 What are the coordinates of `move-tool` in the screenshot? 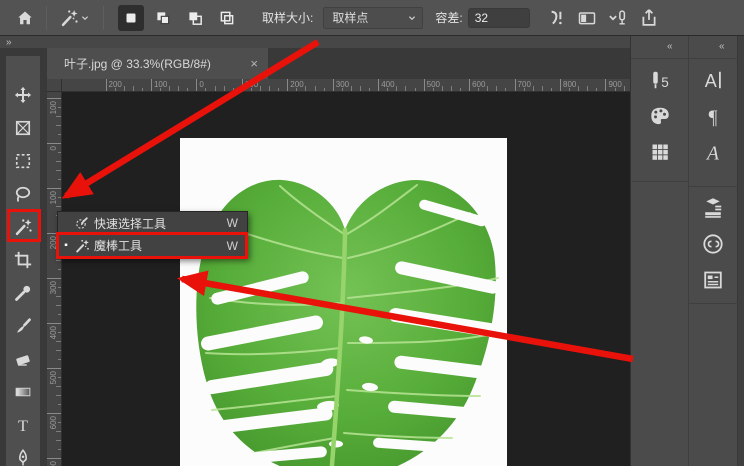 It's located at (23, 95).